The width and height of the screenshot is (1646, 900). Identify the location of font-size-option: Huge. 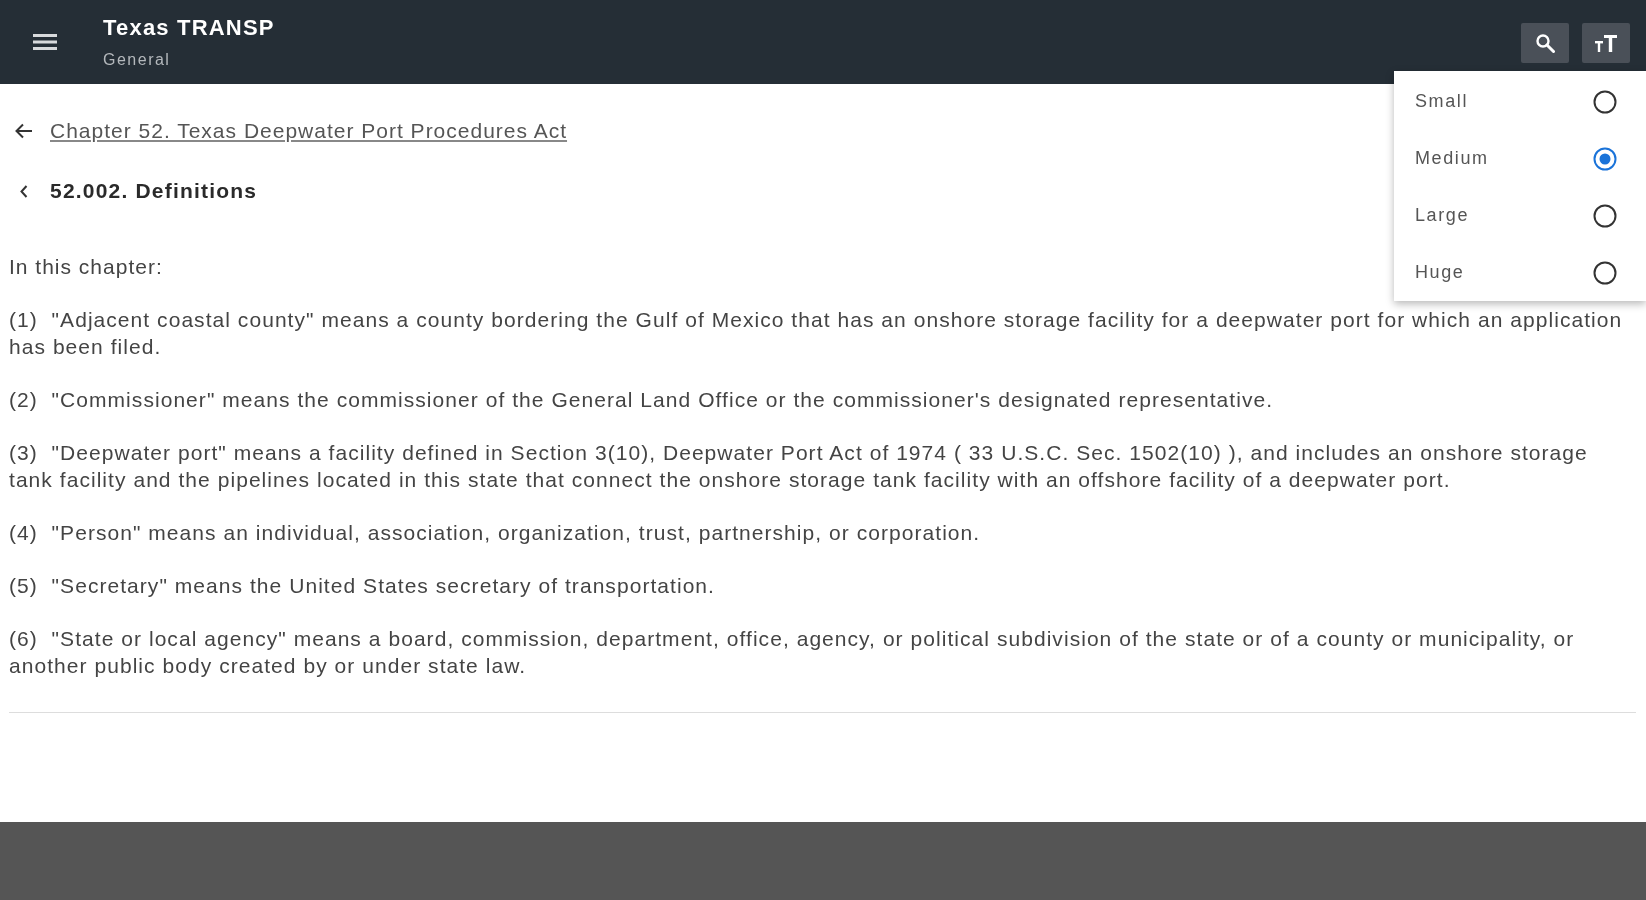
(1520, 272).